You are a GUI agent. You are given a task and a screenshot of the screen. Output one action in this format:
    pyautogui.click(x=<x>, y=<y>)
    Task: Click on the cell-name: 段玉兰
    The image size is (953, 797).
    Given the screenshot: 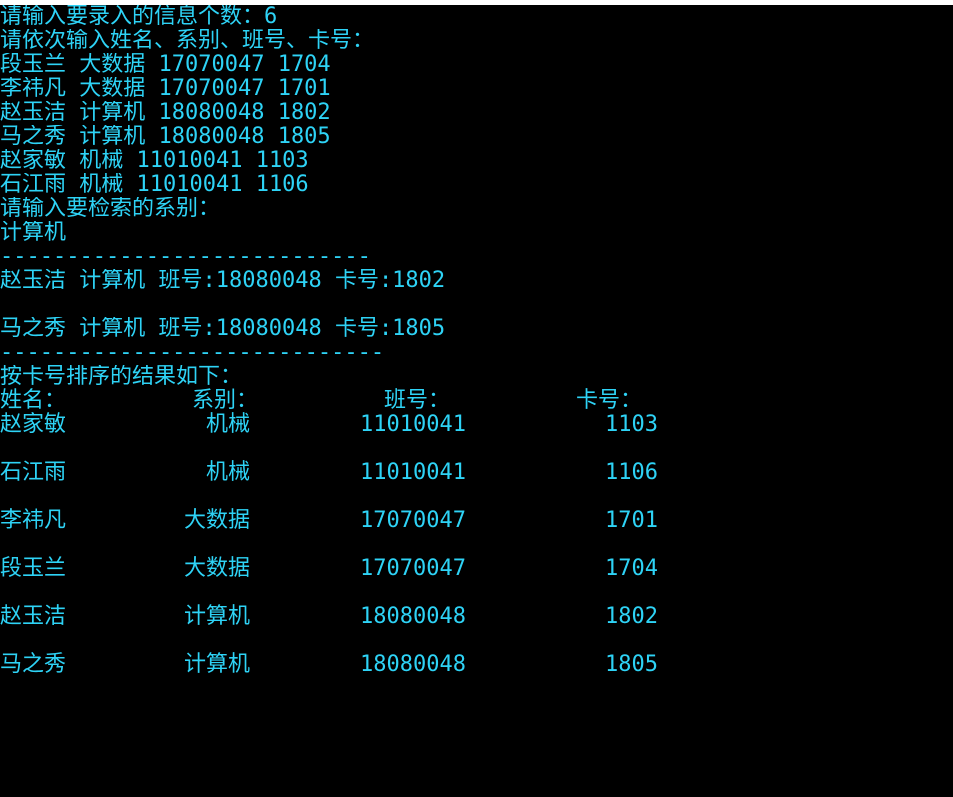 What is the action you would take?
    pyautogui.click(x=33, y=568)
    